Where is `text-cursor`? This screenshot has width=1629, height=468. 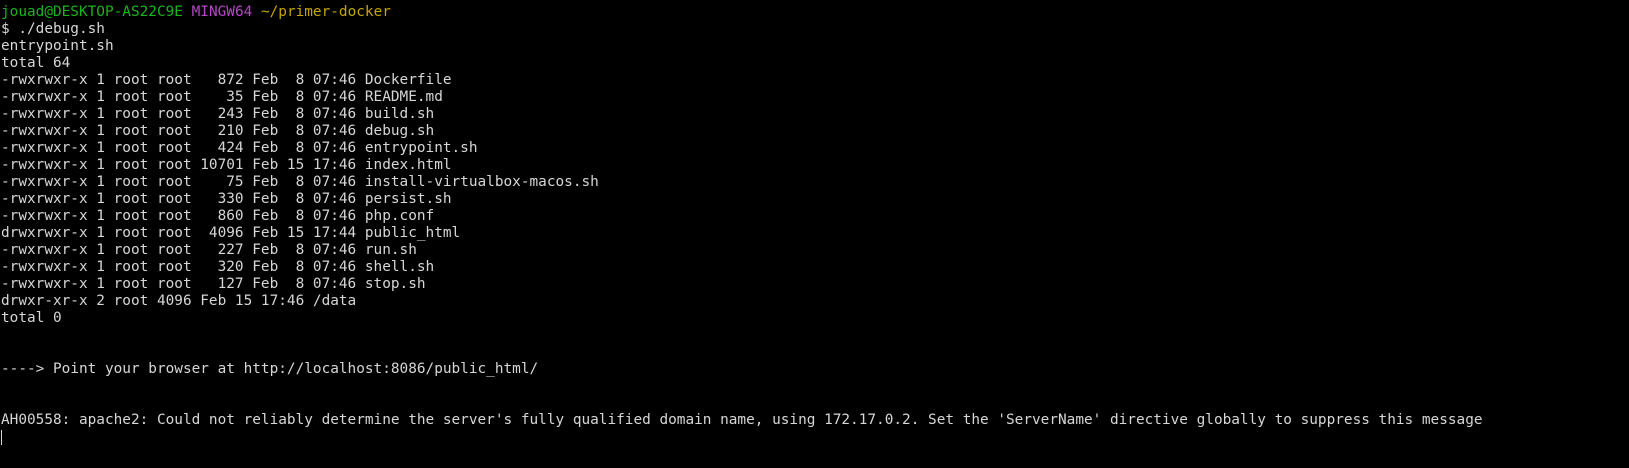
text-cursor is located at coordinates (1, 437).